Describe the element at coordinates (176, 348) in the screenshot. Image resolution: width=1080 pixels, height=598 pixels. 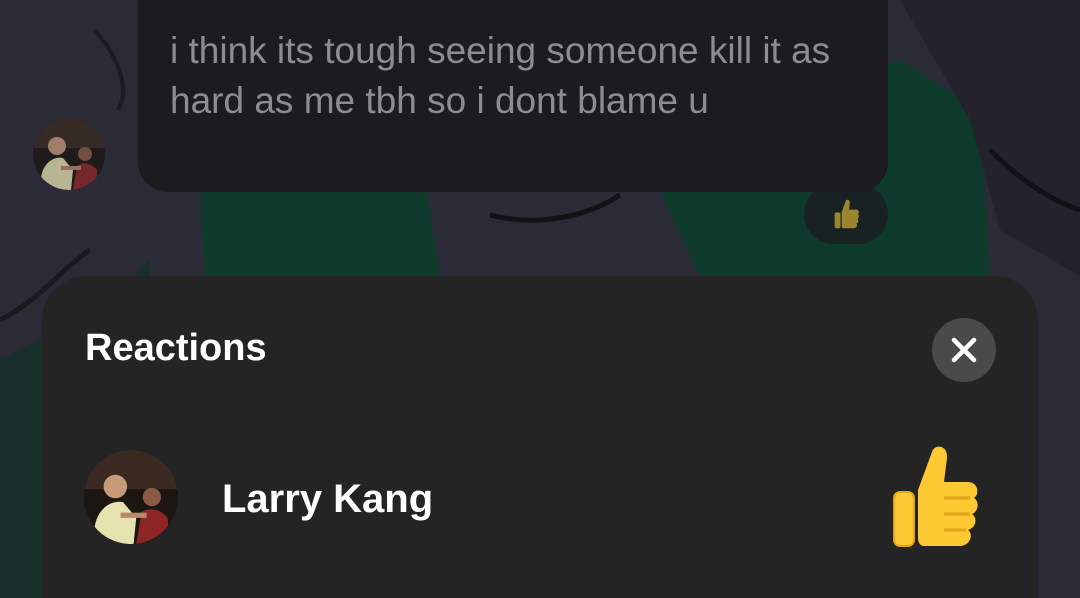
I see `sheet-title: Reactions` at that location.